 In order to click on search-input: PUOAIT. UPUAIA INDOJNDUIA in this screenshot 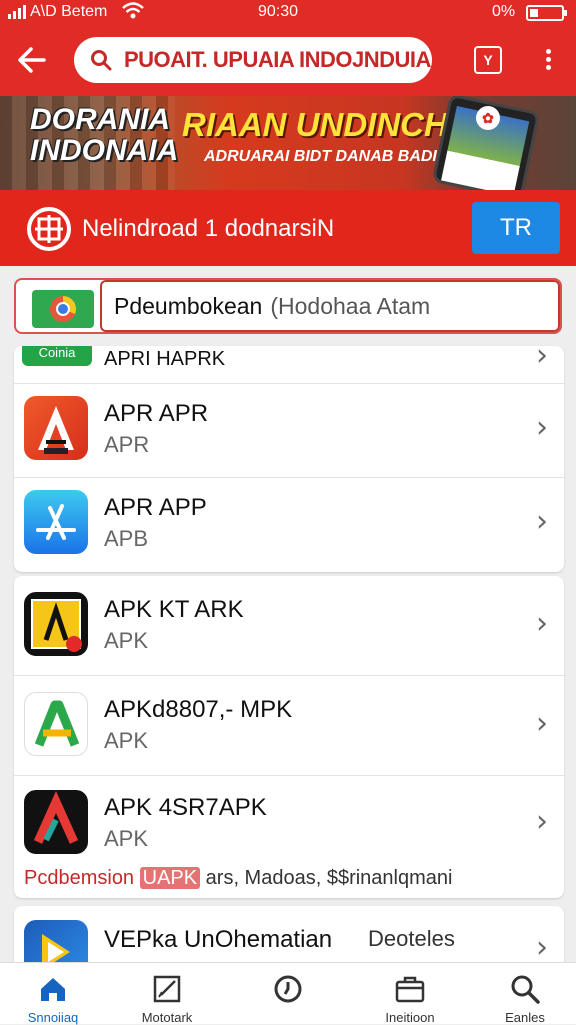, I will do `click(277, 60)`.